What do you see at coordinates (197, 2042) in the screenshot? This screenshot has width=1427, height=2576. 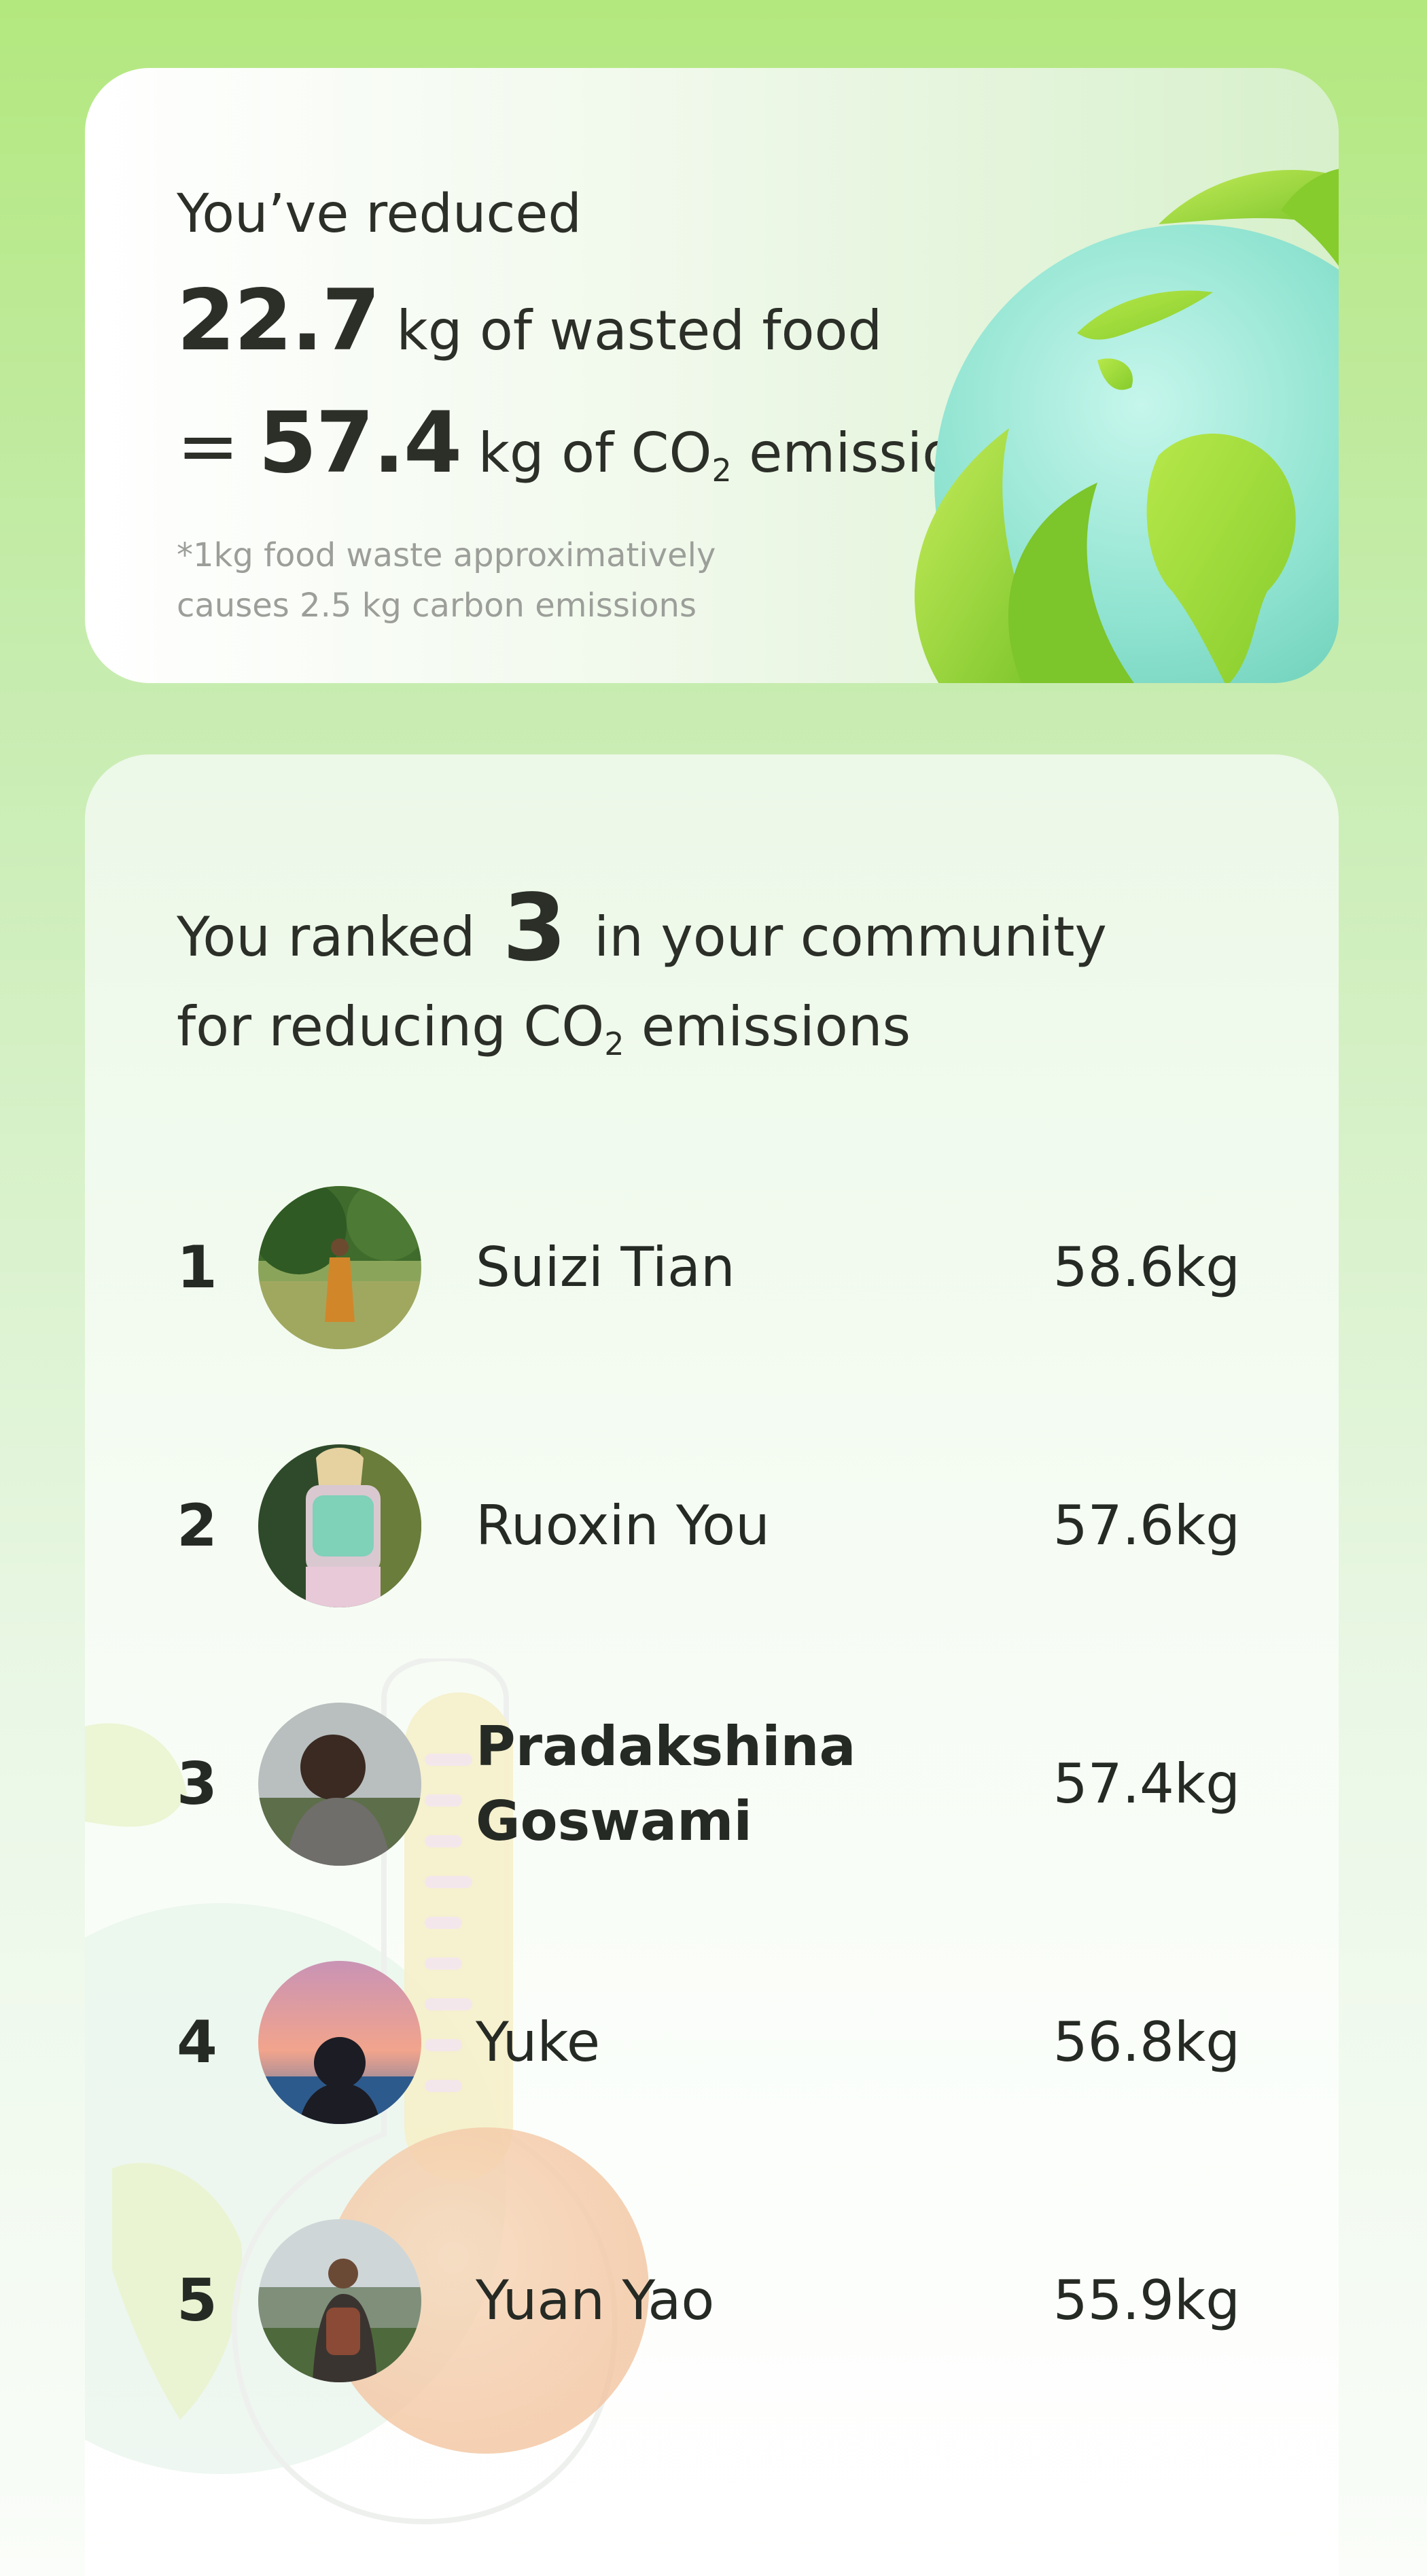 I see `rank-position: 4` at bounding box center [197, 2042].